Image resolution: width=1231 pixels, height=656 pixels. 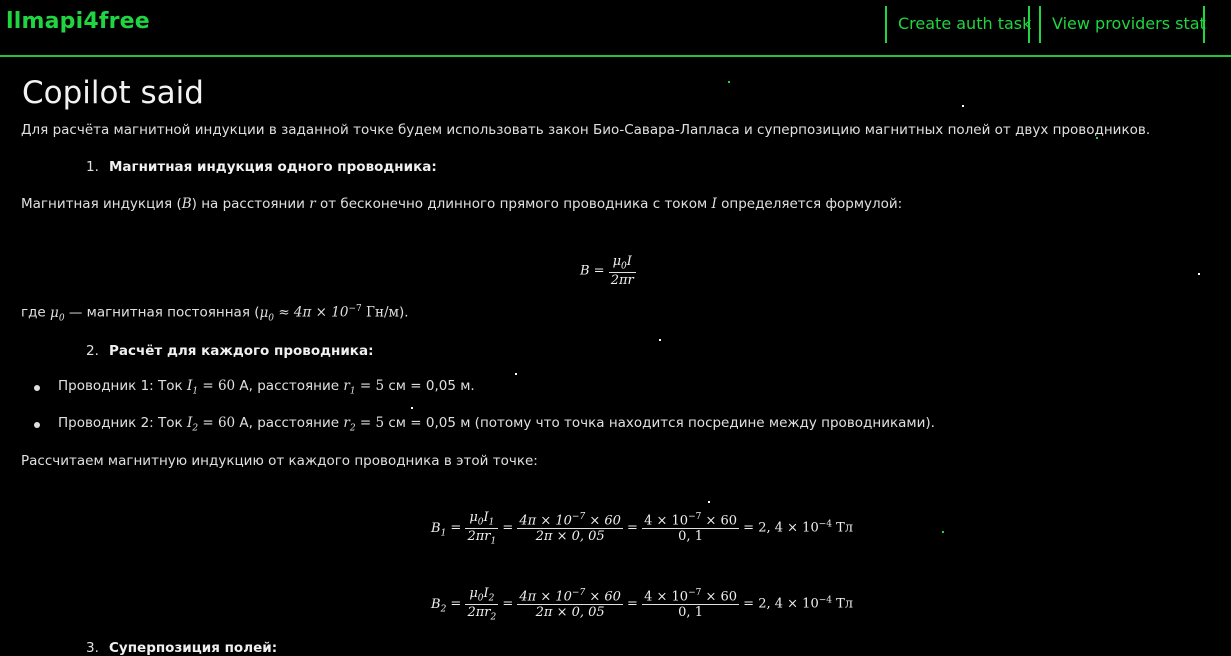 What do you see at coordinates (193, 648) in the screenshot?
I see `step-heading: Суперпозиция полей:` at bounding box center [193, 648].